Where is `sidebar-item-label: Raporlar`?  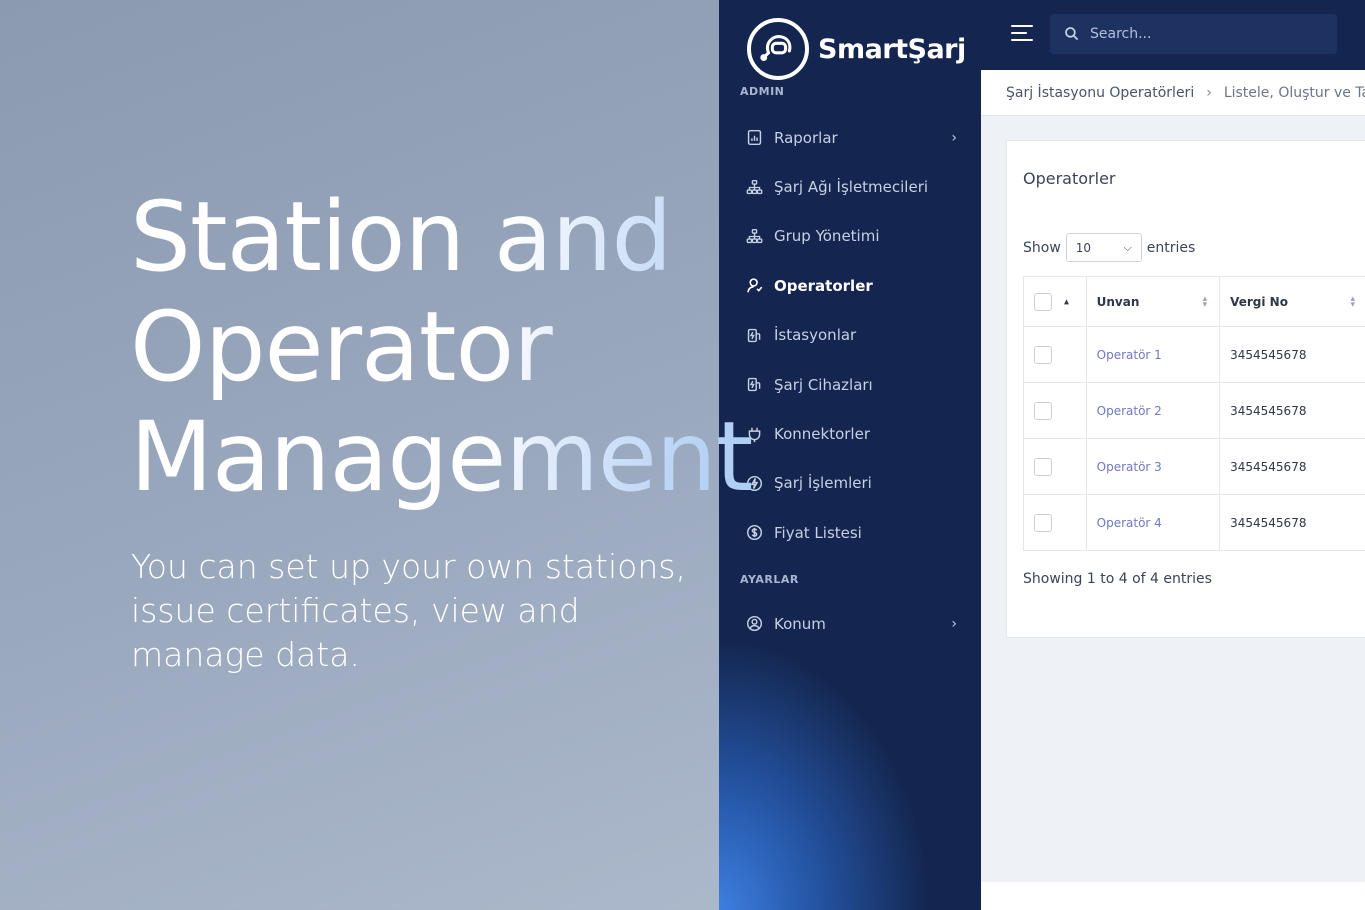 sidebar-item-label: Raporlar is located at coordinates (806, 137).